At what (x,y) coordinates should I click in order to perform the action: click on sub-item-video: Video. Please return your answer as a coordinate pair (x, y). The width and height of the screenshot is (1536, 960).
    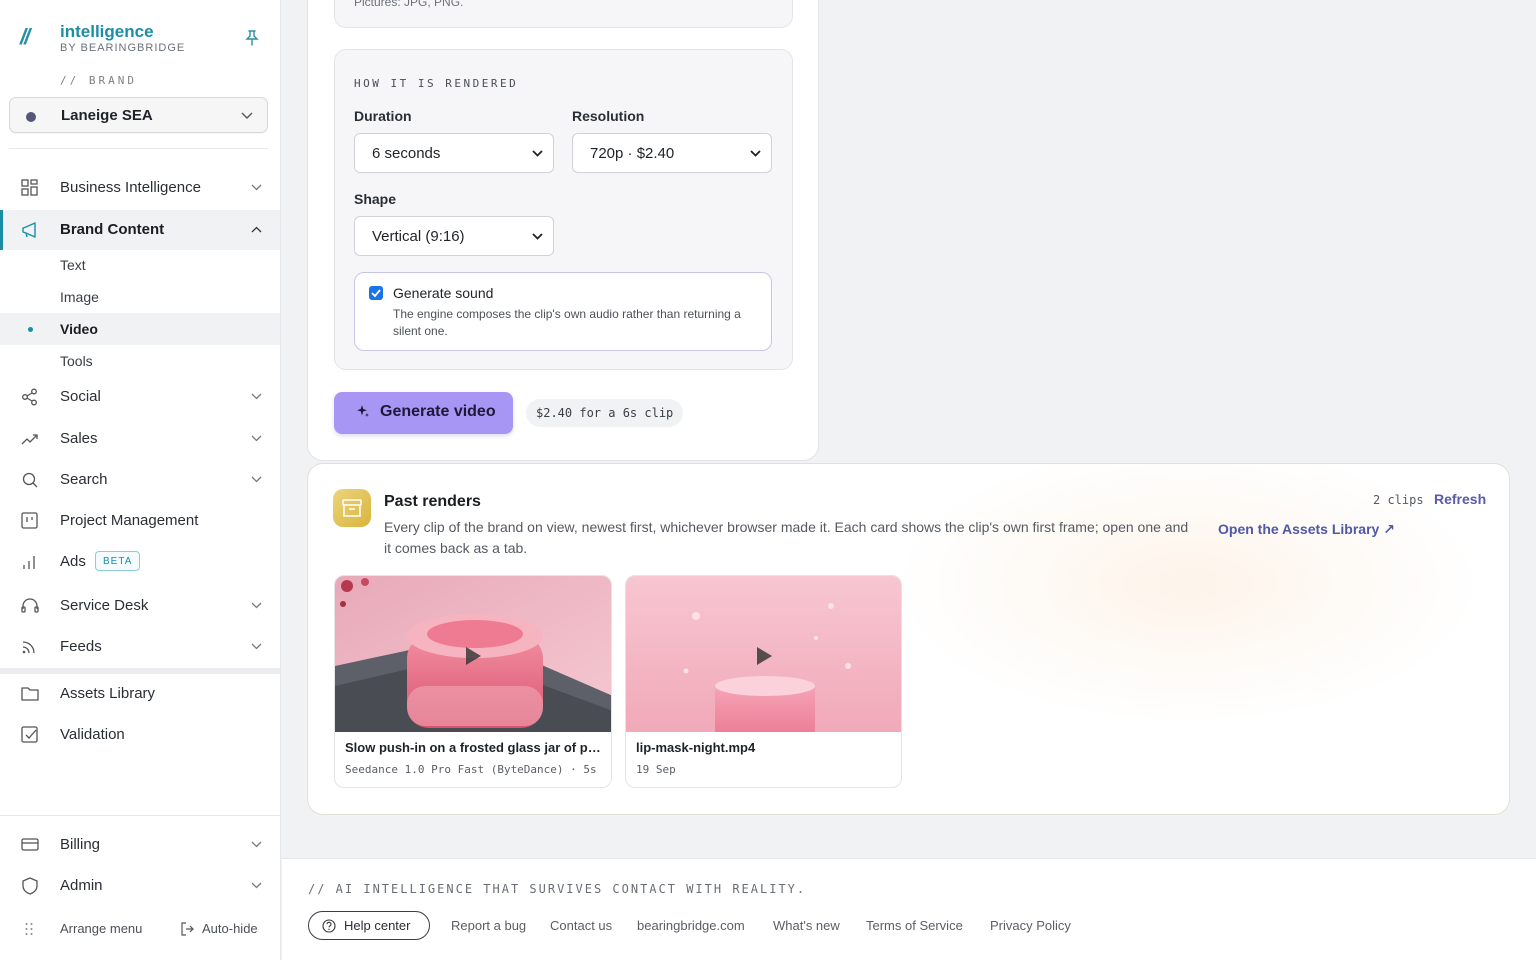
    Looking at the image, I should click on (140, 329).